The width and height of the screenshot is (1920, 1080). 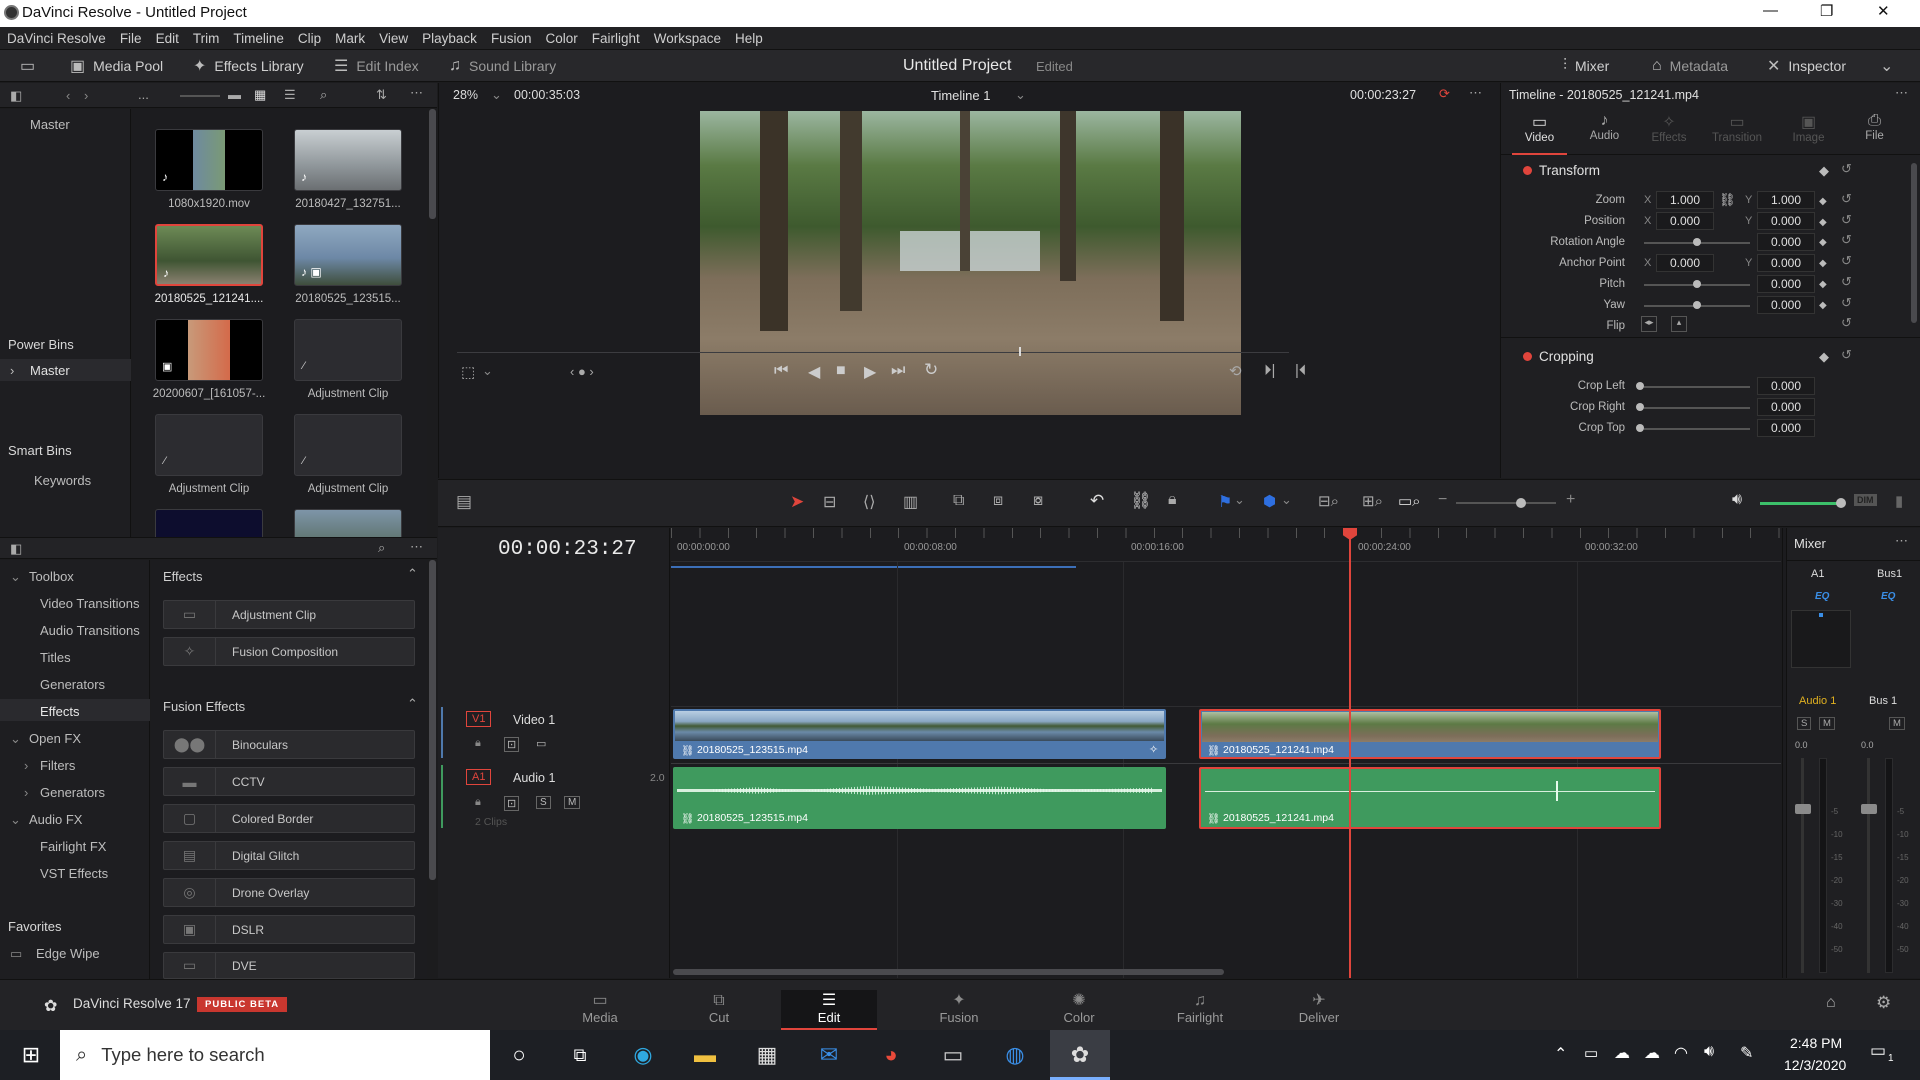 What do you see at coordinates (31, 1055) in the screenshot?
I see `windows-start-icon: ⊞` at bounding box center [31, 1055].